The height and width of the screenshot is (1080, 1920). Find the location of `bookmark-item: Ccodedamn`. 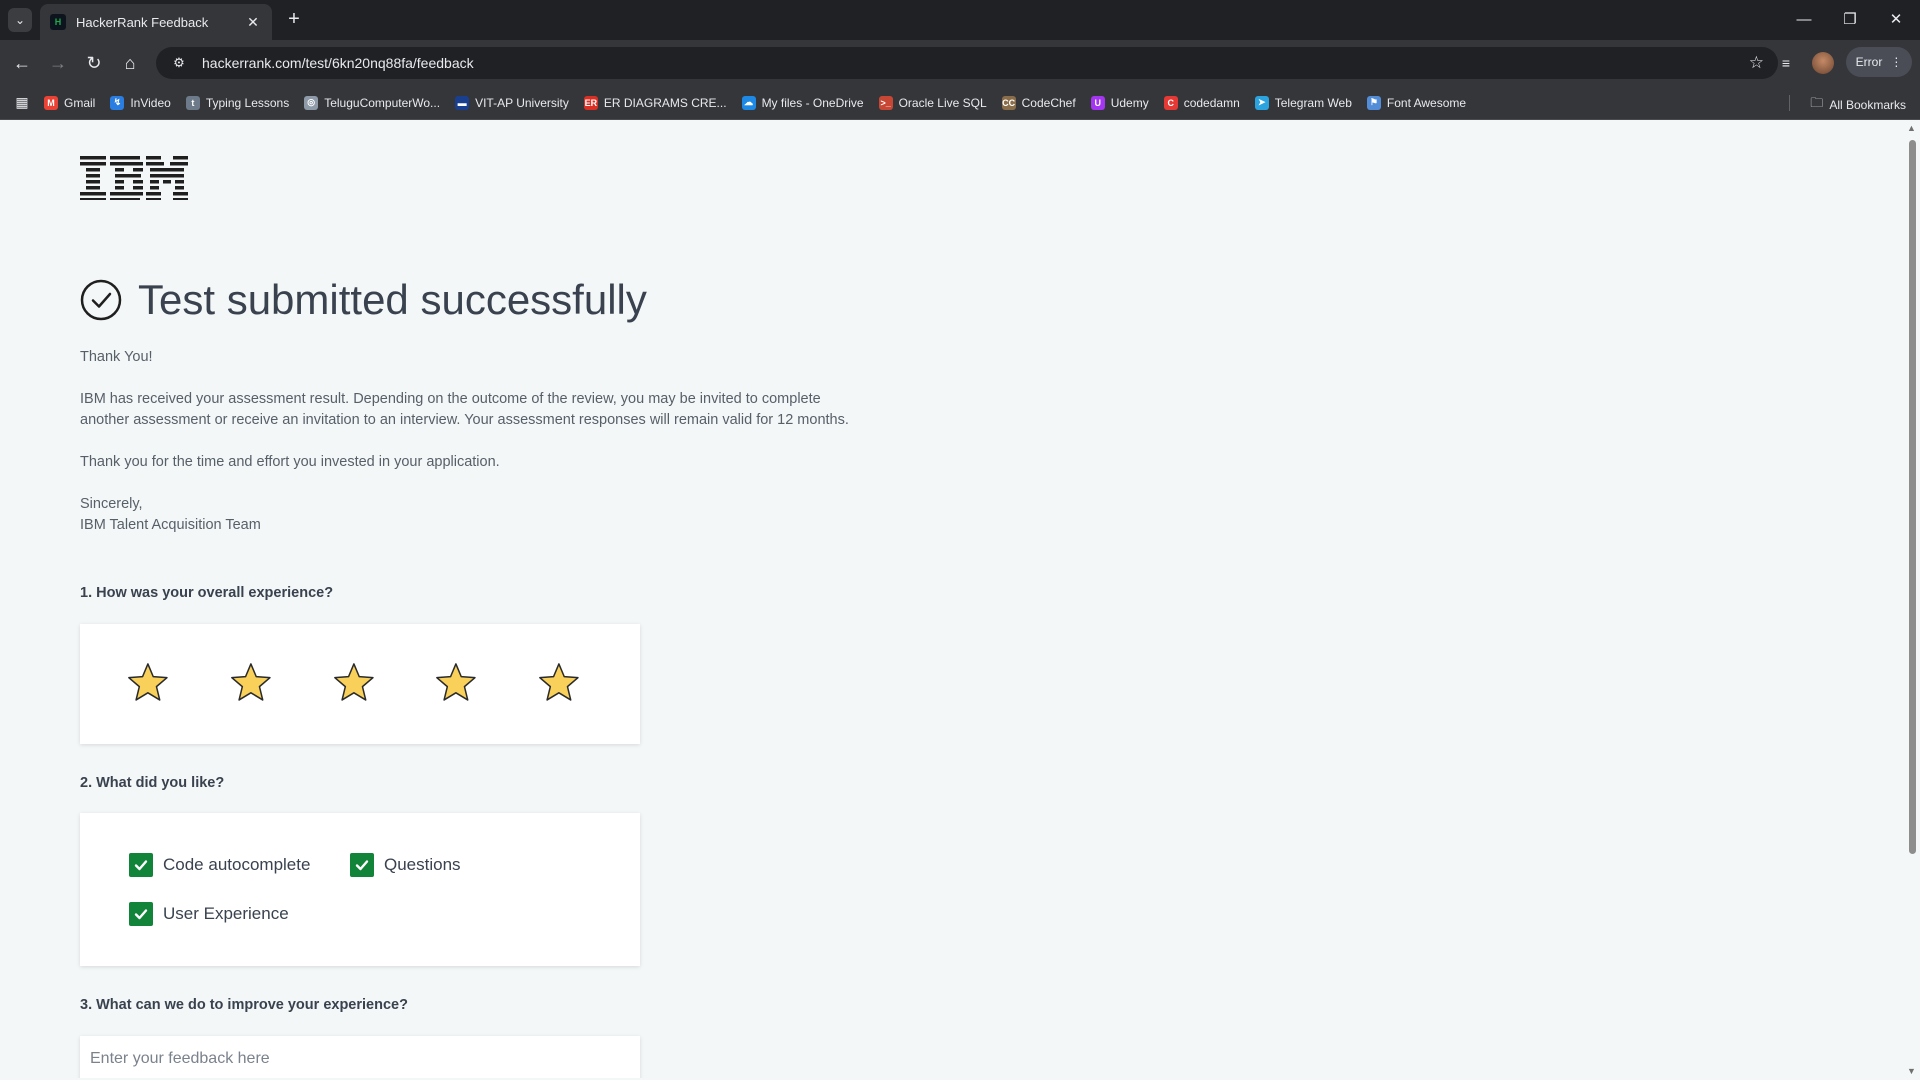

bookmark-item: Ccodedamn is located at coordinates (1201, 102).